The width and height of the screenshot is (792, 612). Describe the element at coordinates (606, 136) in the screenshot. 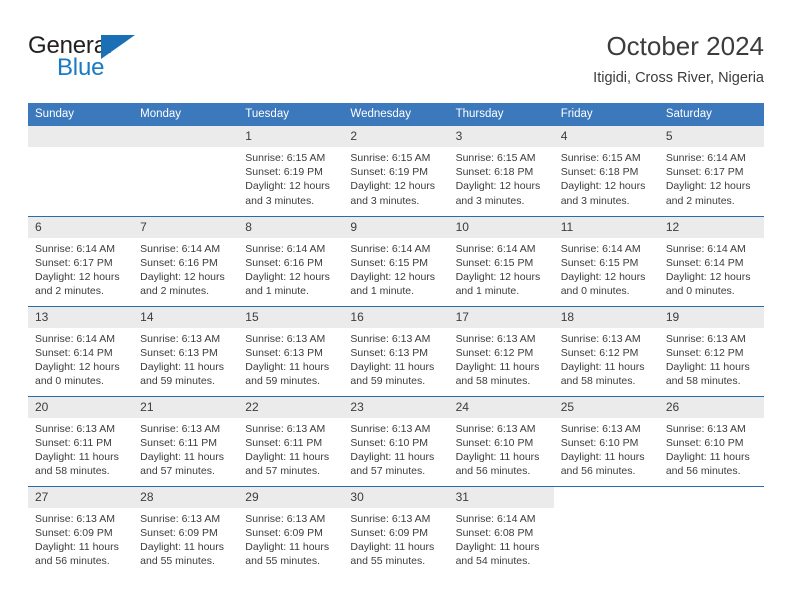

I see `day-number: 4` at that location.